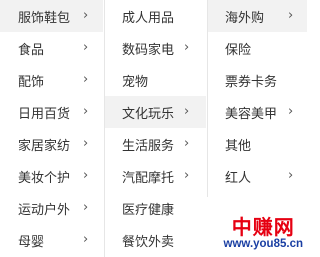 This screenshot has height=257, width=320. I want to click on menu-item-label: 家居家纺, so click(44, 146).